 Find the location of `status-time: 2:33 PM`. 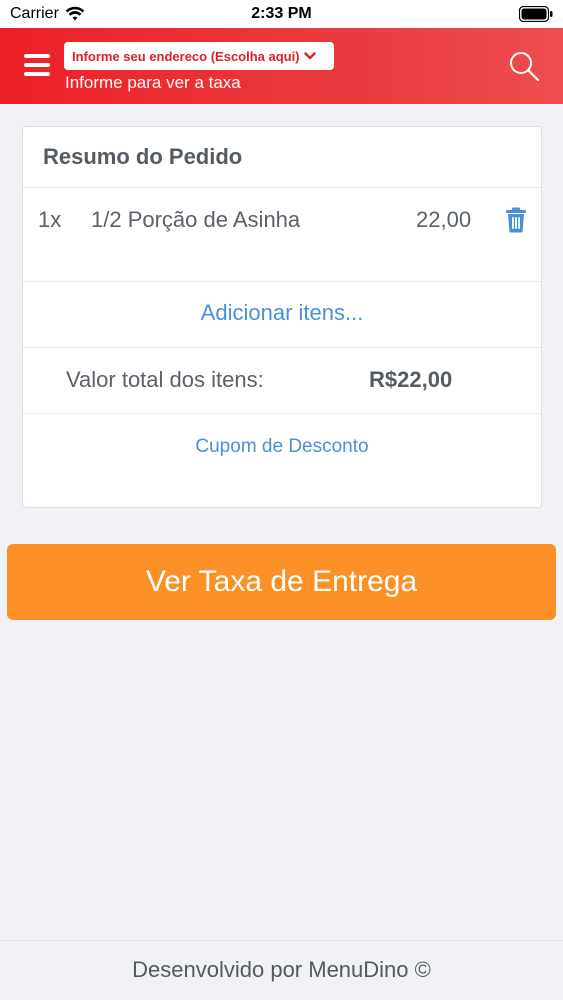

status-time: 2:33 PM is located at coordinates (281, 13).